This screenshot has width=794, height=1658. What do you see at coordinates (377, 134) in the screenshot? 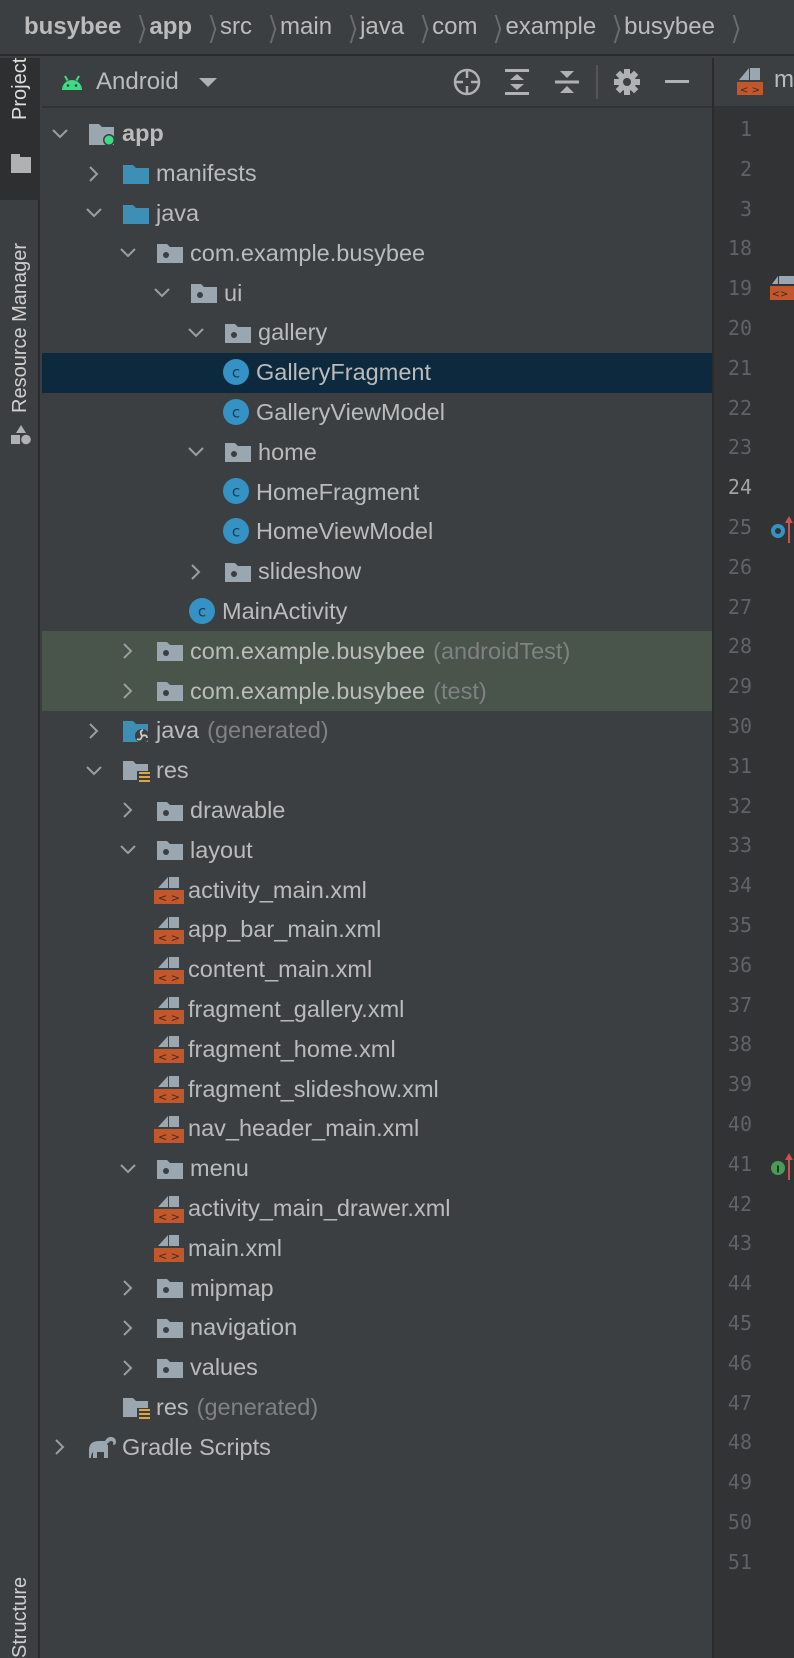
I see `tree-item: app` at bounding box center [377, 134].